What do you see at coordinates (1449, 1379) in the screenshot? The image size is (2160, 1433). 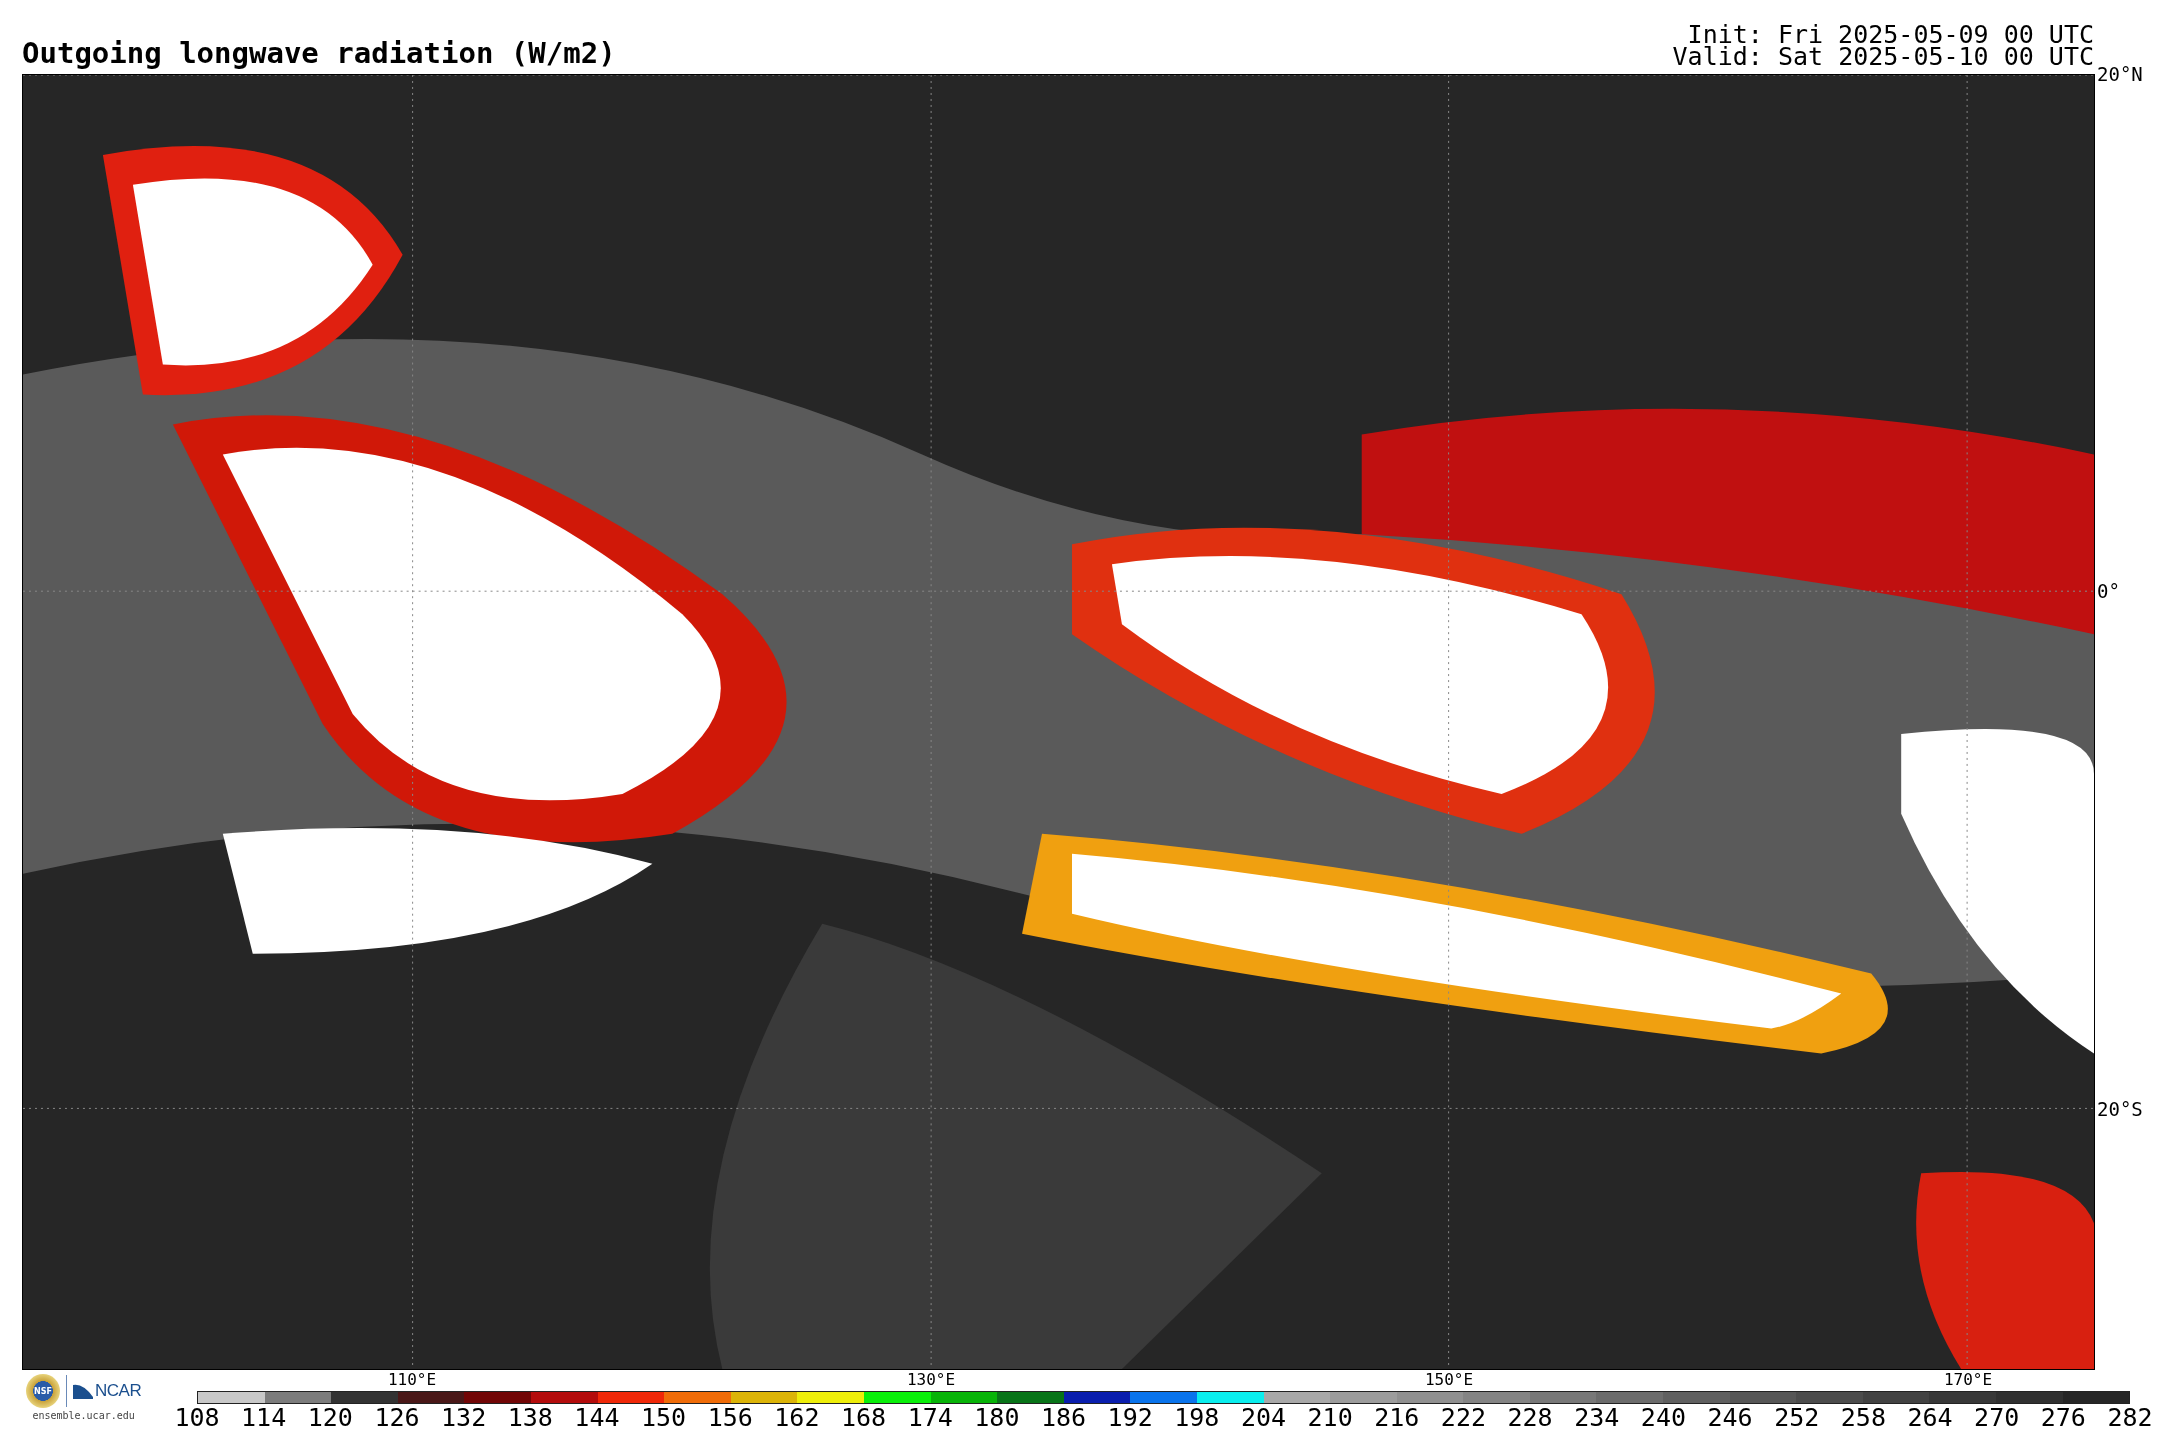 I see `longitude-label: 150°E` at bounding box center [1449, 1379].